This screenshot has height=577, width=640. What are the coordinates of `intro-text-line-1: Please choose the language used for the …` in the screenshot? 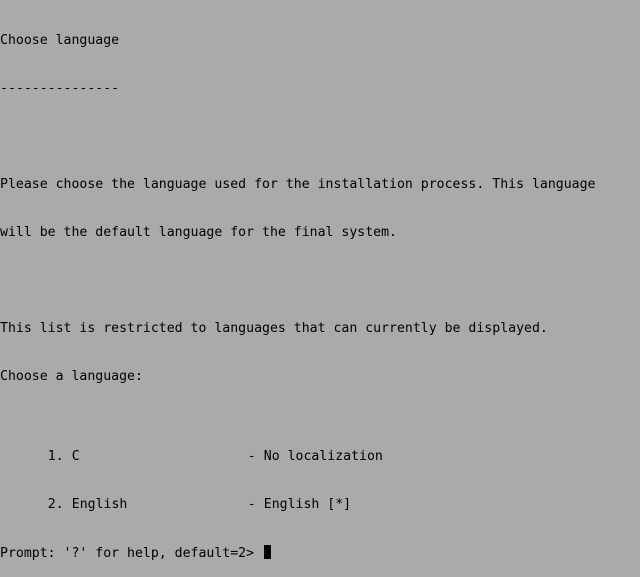 It's located at (298, 184).